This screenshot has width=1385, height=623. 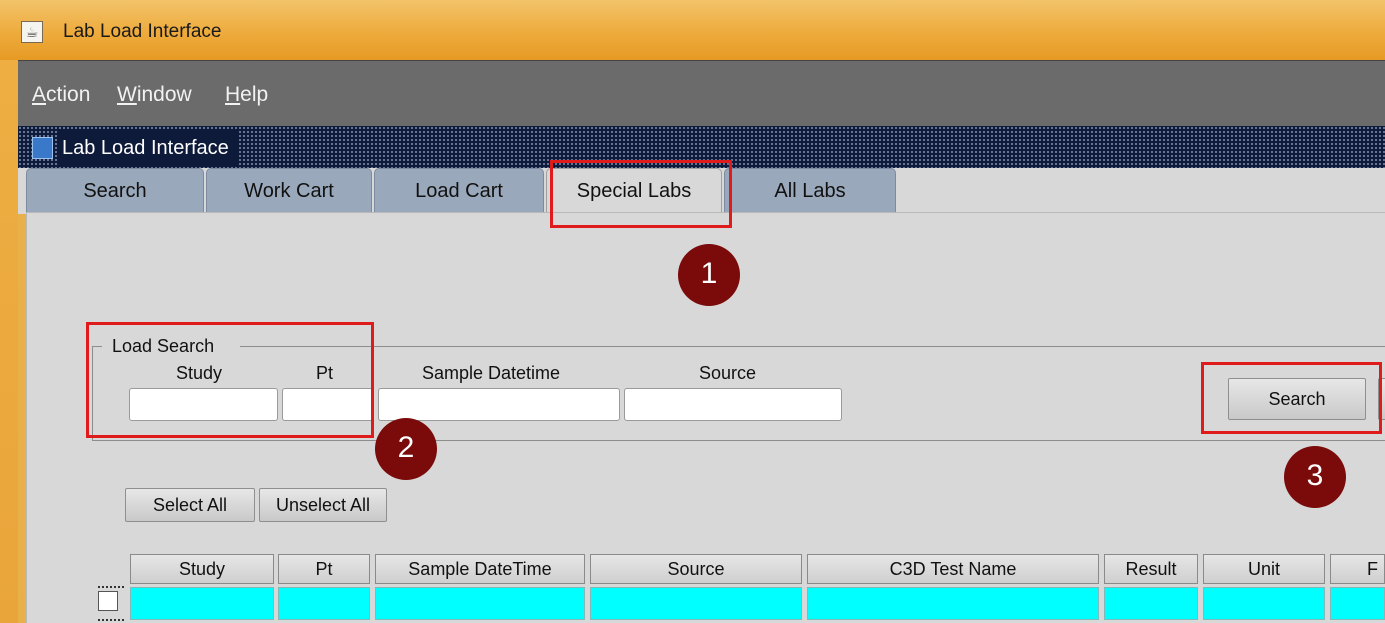 What do you see at coordinates (696, 603) in the screenshot?
I see `table-cell-source` at bounding box center [696, 603].